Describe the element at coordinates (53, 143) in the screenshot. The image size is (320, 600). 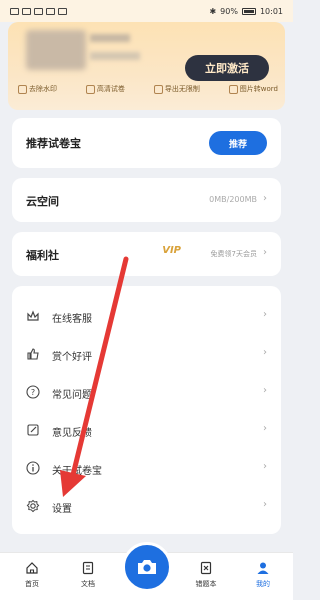
I see `recommend-title: 推荐试卷宝` at that location.